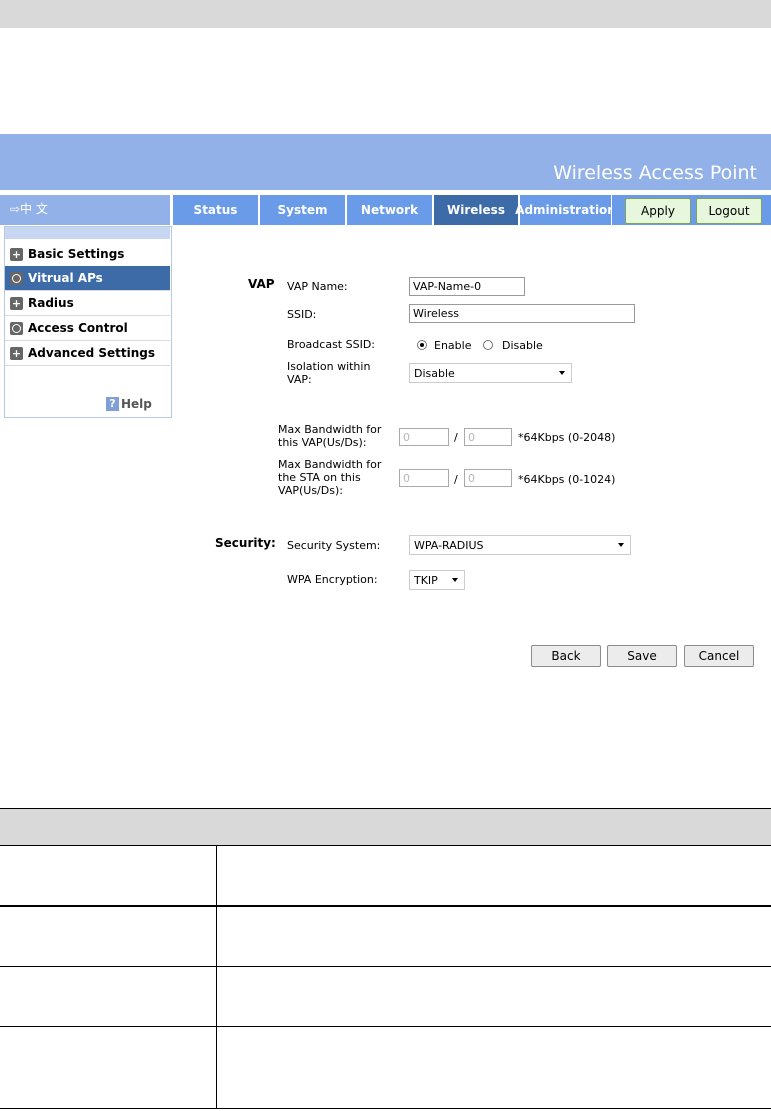 Image resolution: width=771 pixels, height=1111 pixels. Describe the element at coordinates (215, 210) in the screenshot. I see `tab-status: Status` at that location.